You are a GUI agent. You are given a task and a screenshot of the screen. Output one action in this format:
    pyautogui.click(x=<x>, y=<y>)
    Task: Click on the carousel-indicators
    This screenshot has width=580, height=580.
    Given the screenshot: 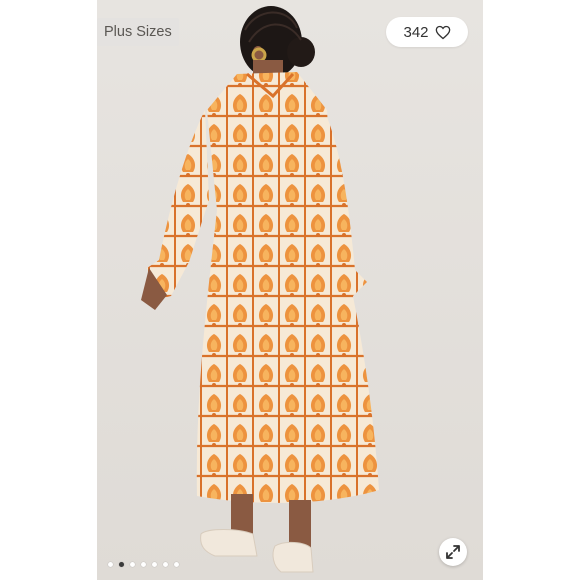 What is the action you would take?
    pyautogui.click(x=143, y=564)
    